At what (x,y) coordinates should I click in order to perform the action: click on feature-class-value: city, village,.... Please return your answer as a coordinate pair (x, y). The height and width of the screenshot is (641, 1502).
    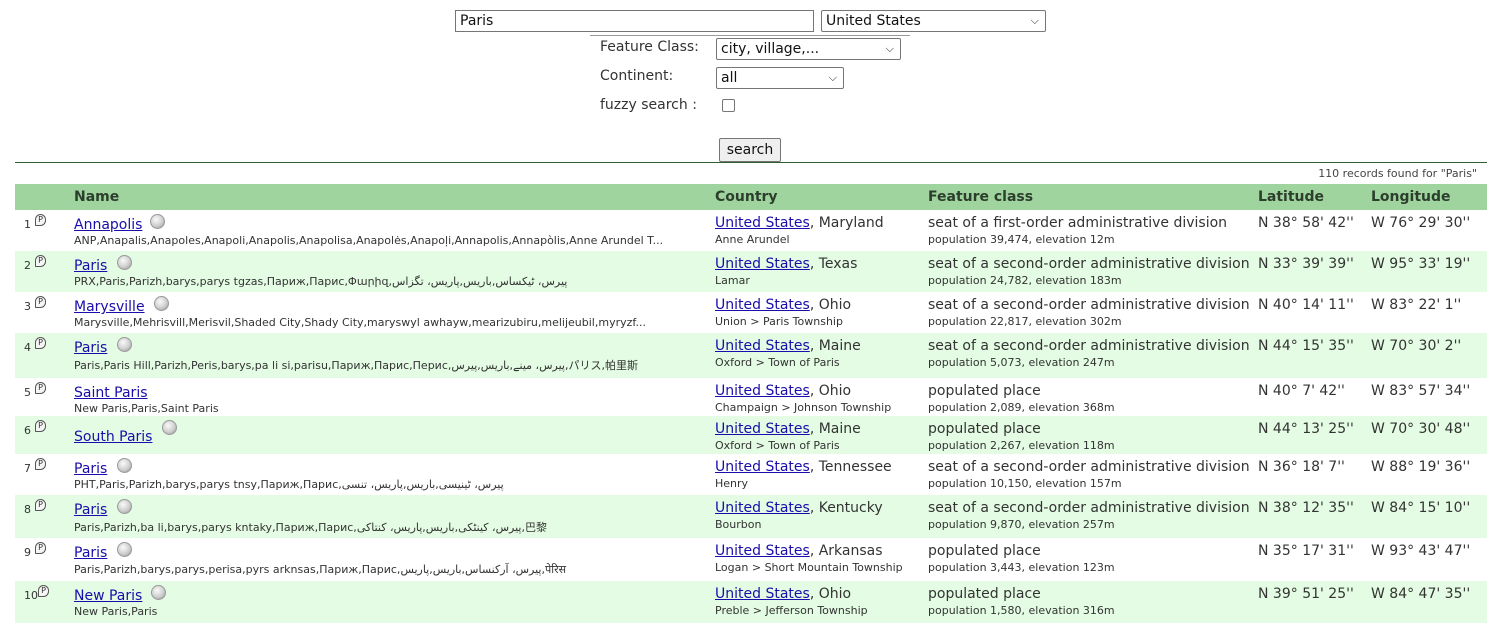
    Looking at the image, I should click on (770, 49).